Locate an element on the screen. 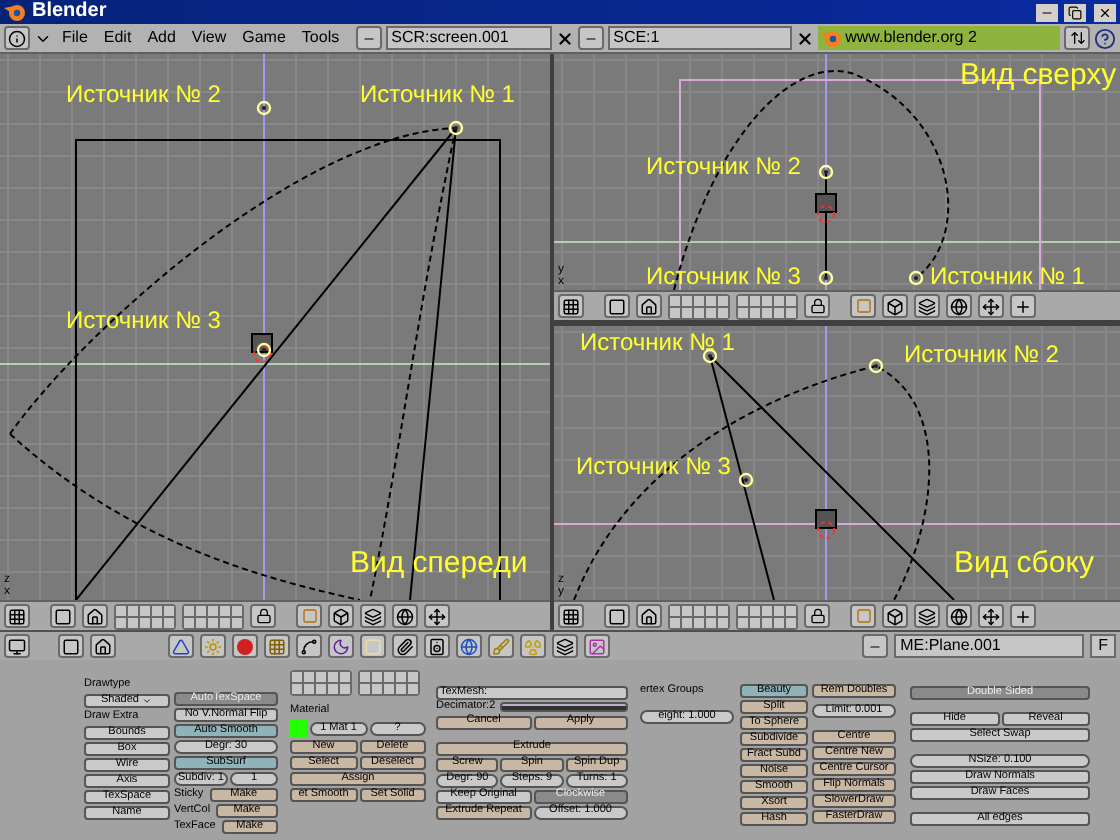 This screenshot has width=1120, height=840. menu-item: View is located at coordinates (209, 38).